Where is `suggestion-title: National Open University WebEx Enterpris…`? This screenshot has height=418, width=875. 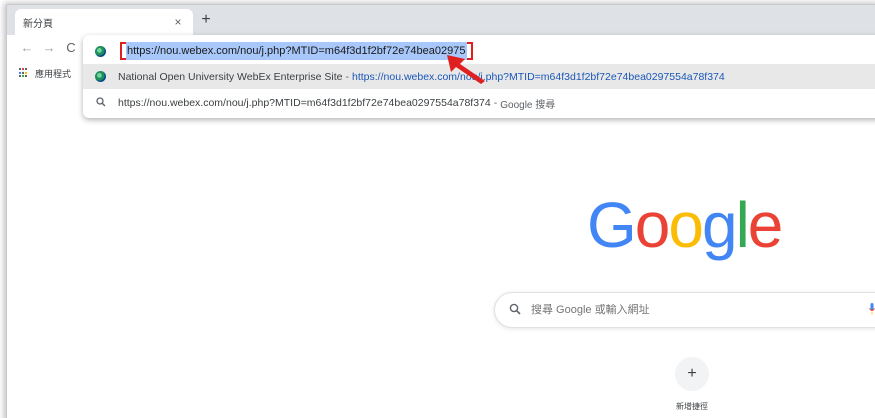 suggestion-title: National Open University WebEx Enterpris… is located at coordinates (230, 76).